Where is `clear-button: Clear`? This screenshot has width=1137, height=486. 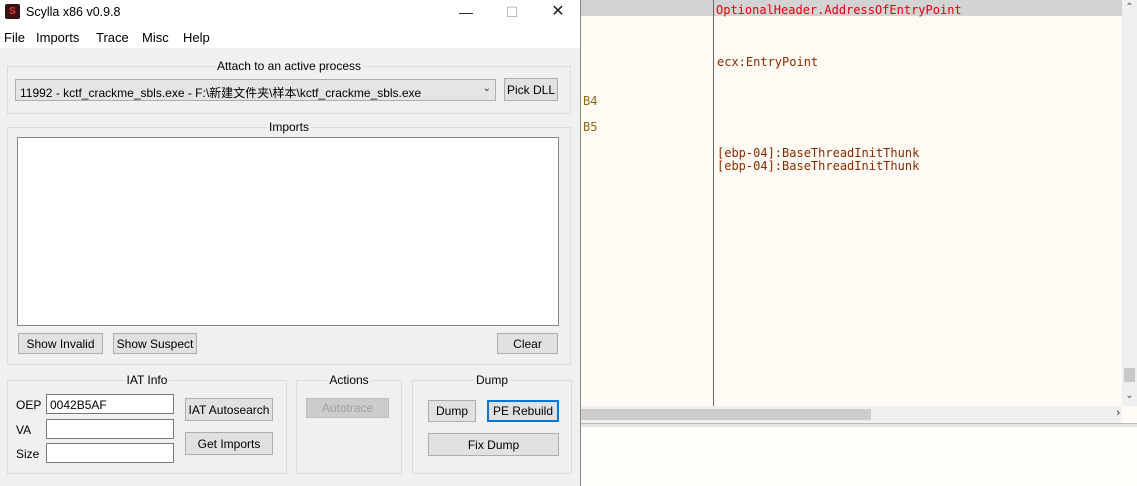 clear-button: Clear is located at coordinates (527, 343).